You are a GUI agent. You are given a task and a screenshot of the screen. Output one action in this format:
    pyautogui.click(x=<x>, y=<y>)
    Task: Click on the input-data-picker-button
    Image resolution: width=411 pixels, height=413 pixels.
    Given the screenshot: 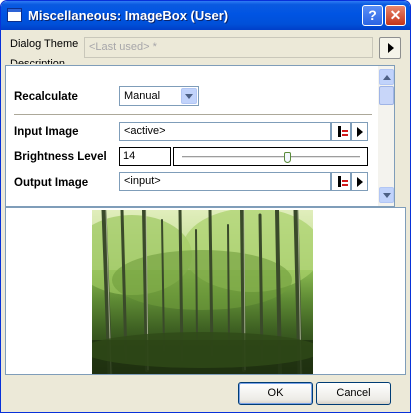 What is the action you would take?
    pyautogui.click(x=341, y=131)
    